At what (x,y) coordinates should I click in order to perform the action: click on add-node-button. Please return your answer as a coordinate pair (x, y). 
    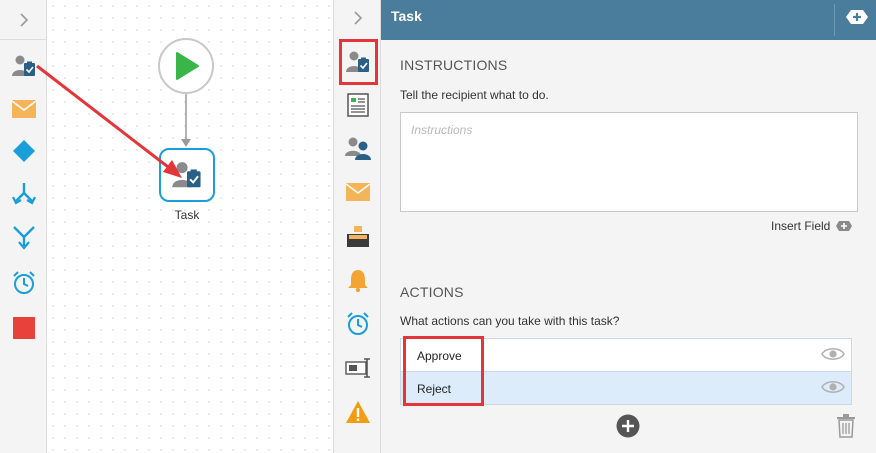
    Looking at the image, I should click on (857, 18).